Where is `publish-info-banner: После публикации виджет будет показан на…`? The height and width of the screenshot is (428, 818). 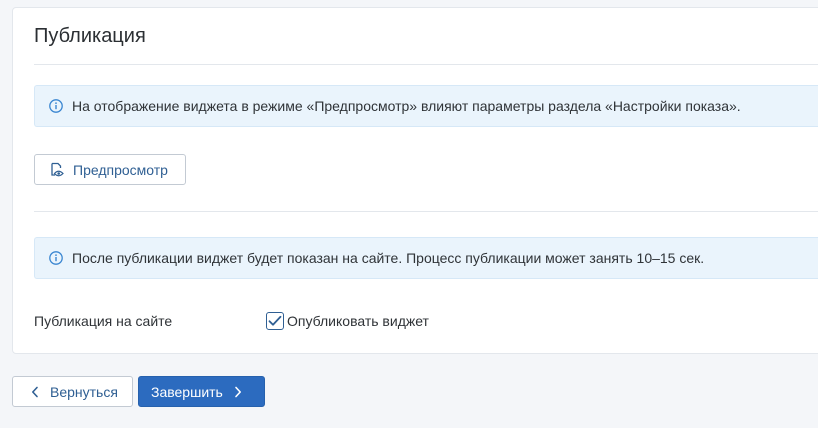 publish-info-banner: После публикации виджет будет показан на… is located at coordinates (426, 258).